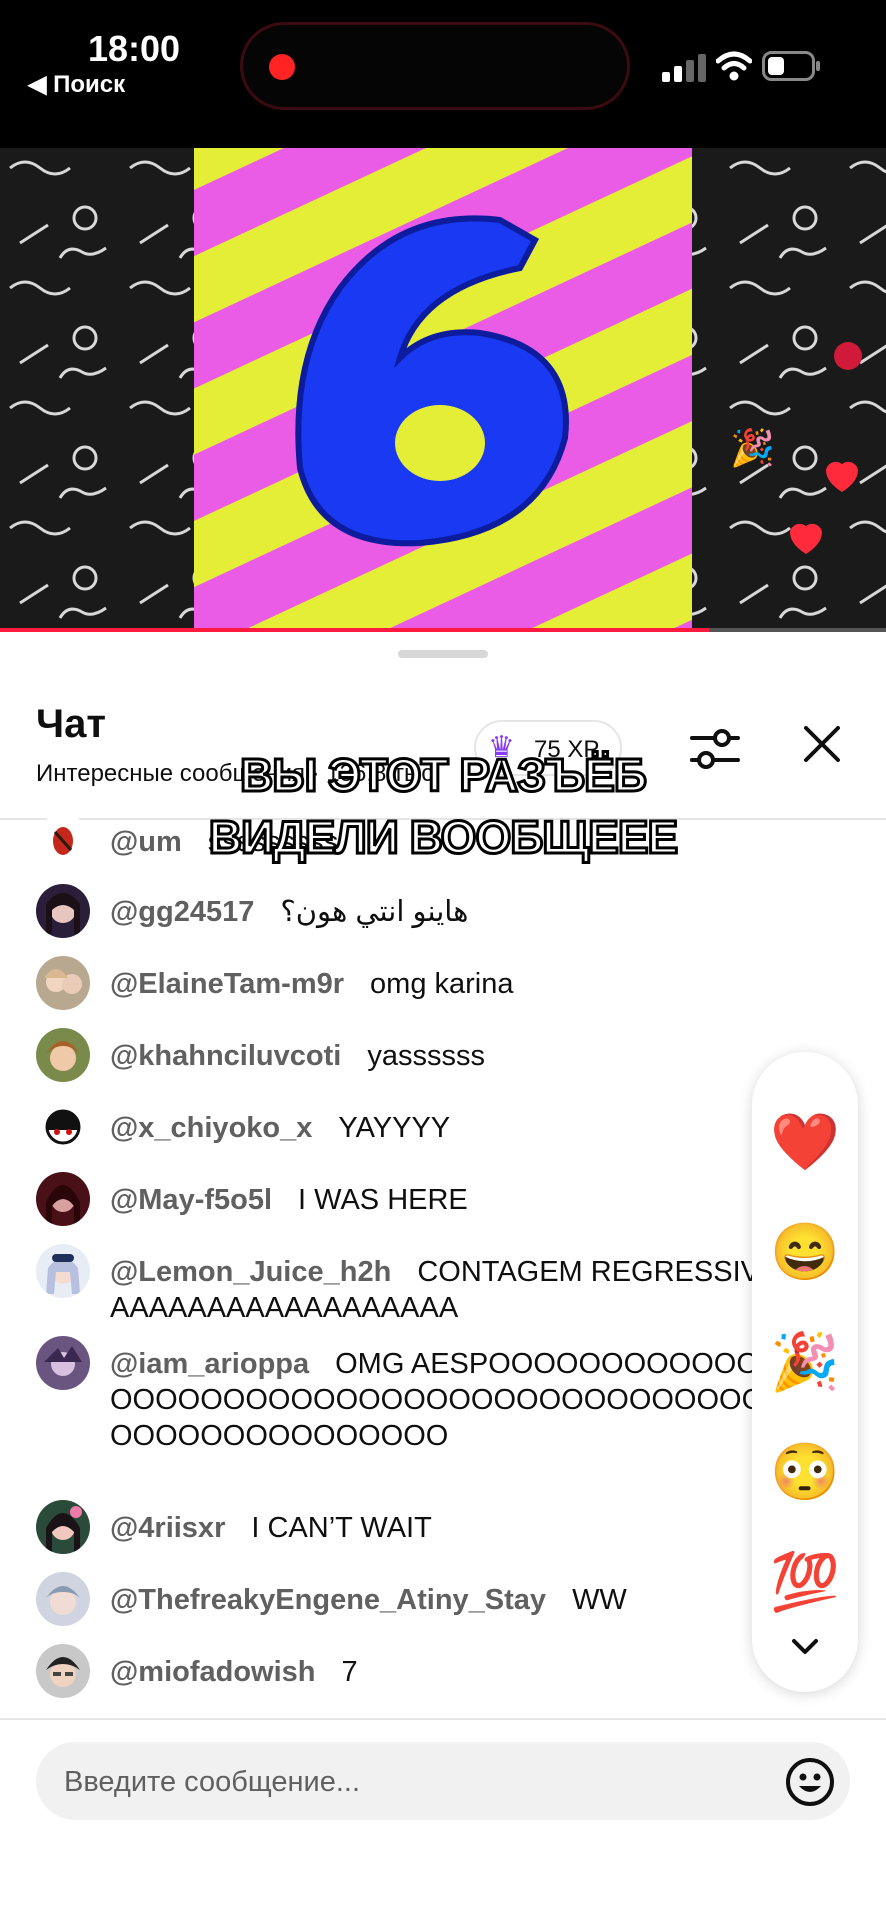 The image size is (886, 1920). I want to click on message-author: @khahnciluvcoti, so click(225, 1056).